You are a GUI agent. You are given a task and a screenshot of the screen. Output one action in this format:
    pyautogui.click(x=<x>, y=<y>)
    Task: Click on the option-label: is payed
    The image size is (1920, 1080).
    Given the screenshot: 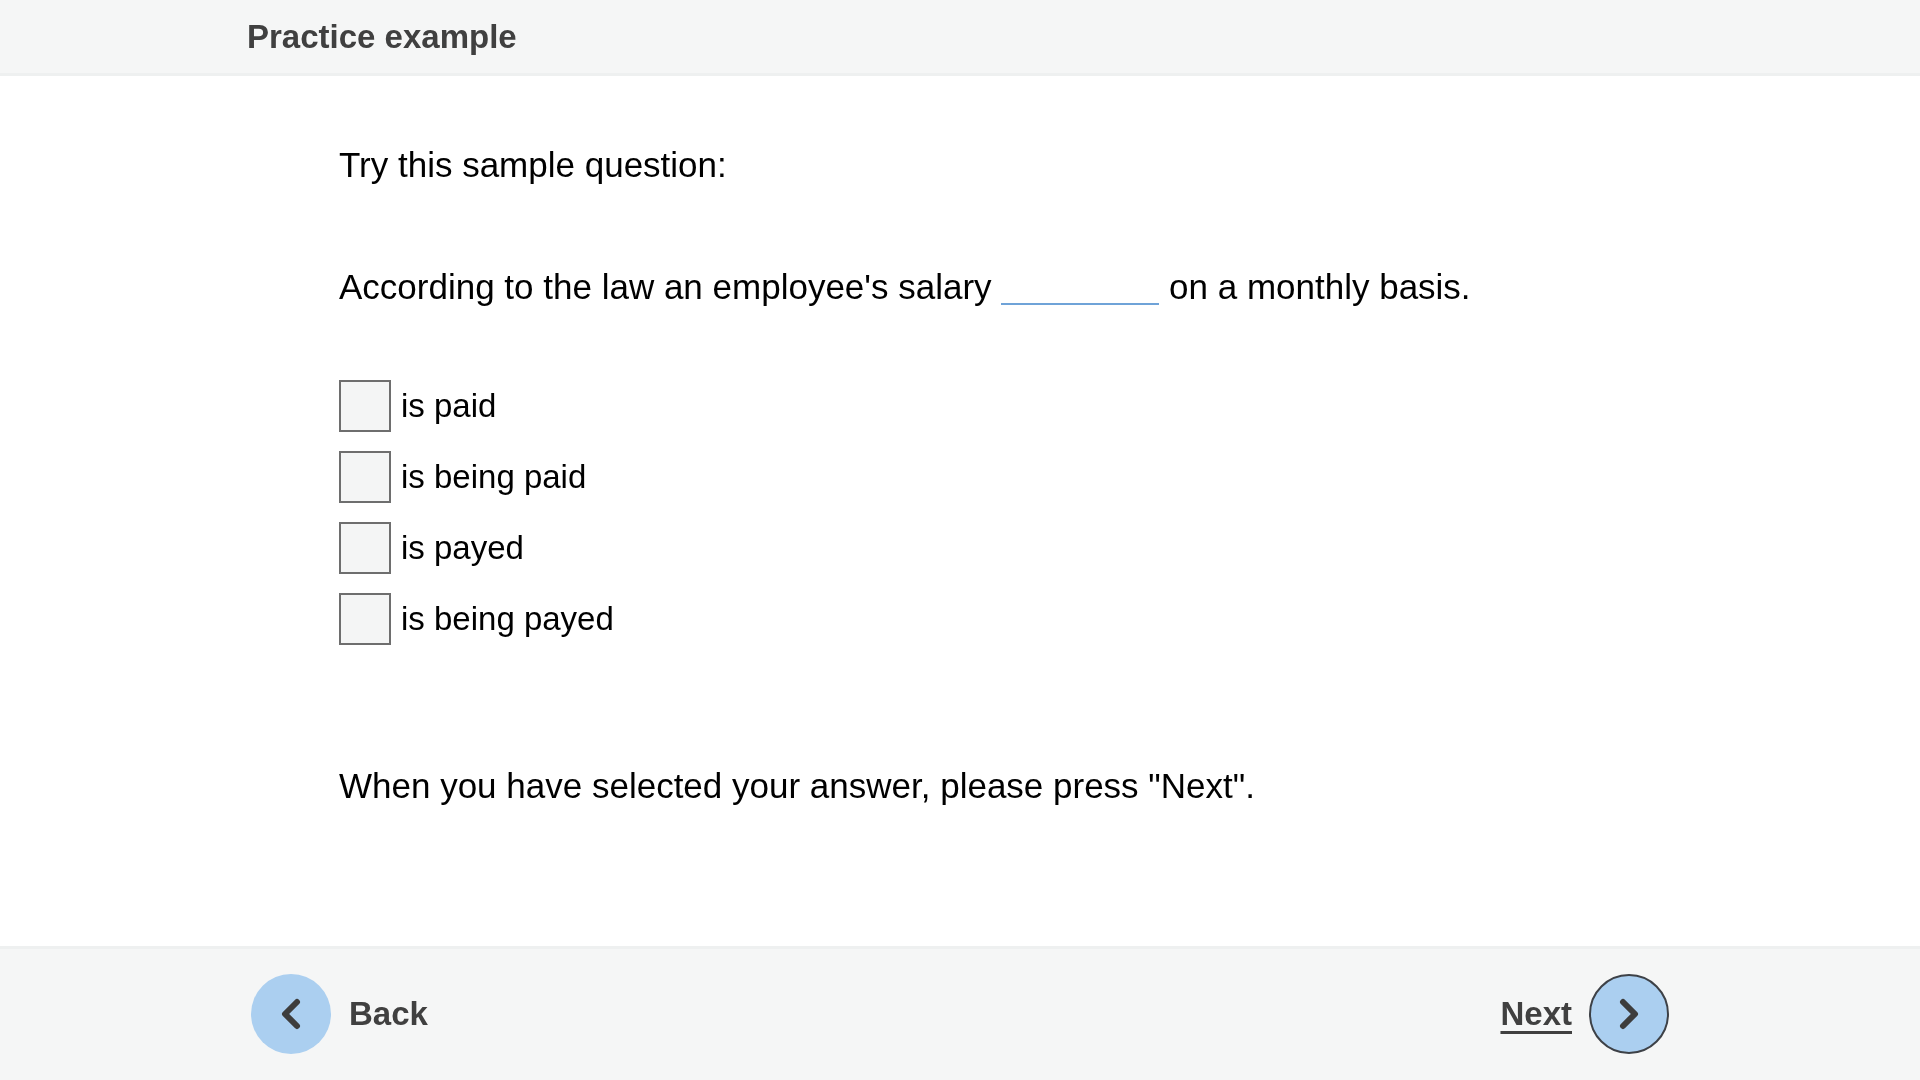 What is the action you would take?
    pyautogui.click(x=462, y=548)
    